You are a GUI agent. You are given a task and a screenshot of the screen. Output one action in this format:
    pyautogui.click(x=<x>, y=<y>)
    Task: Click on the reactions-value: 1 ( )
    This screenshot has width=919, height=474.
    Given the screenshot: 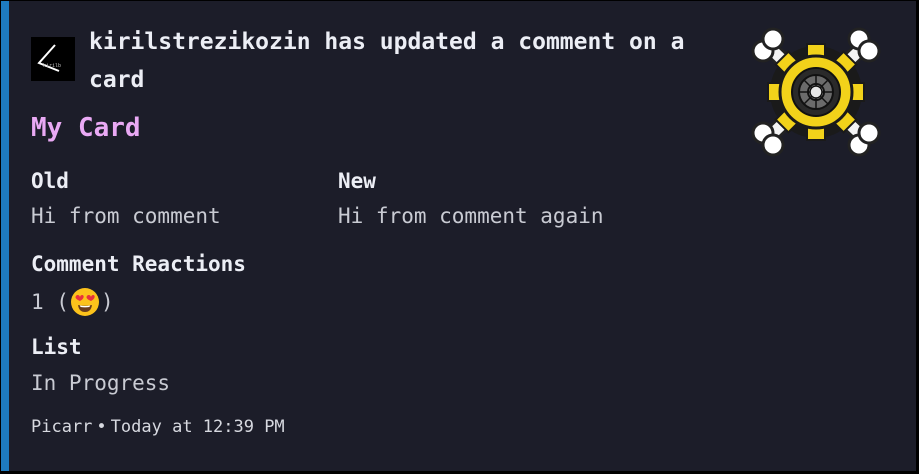 What is the action you would take?
    pyautogui.click(x=72, y=302)
    